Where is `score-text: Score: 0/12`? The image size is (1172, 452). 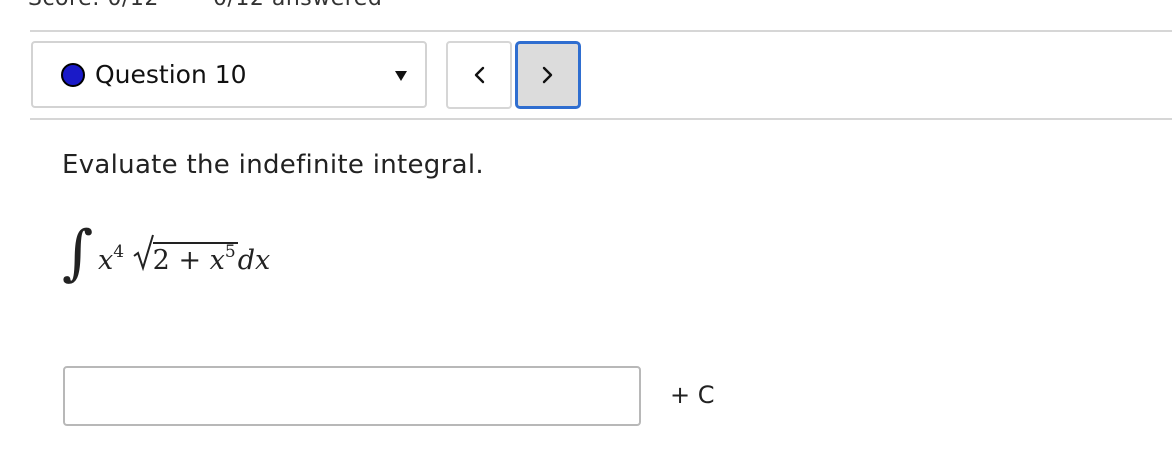
score-text: Score: 0/12 is located at coordinates (93, 5).